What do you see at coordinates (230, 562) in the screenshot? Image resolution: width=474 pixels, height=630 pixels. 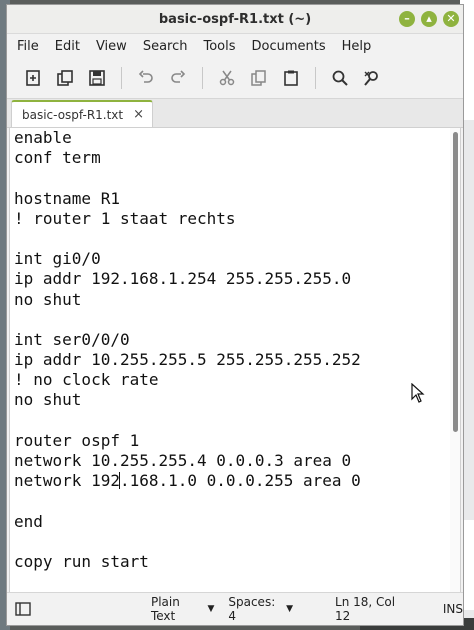 I see `editor-line: copy run start` at bounding box center [230, 562].